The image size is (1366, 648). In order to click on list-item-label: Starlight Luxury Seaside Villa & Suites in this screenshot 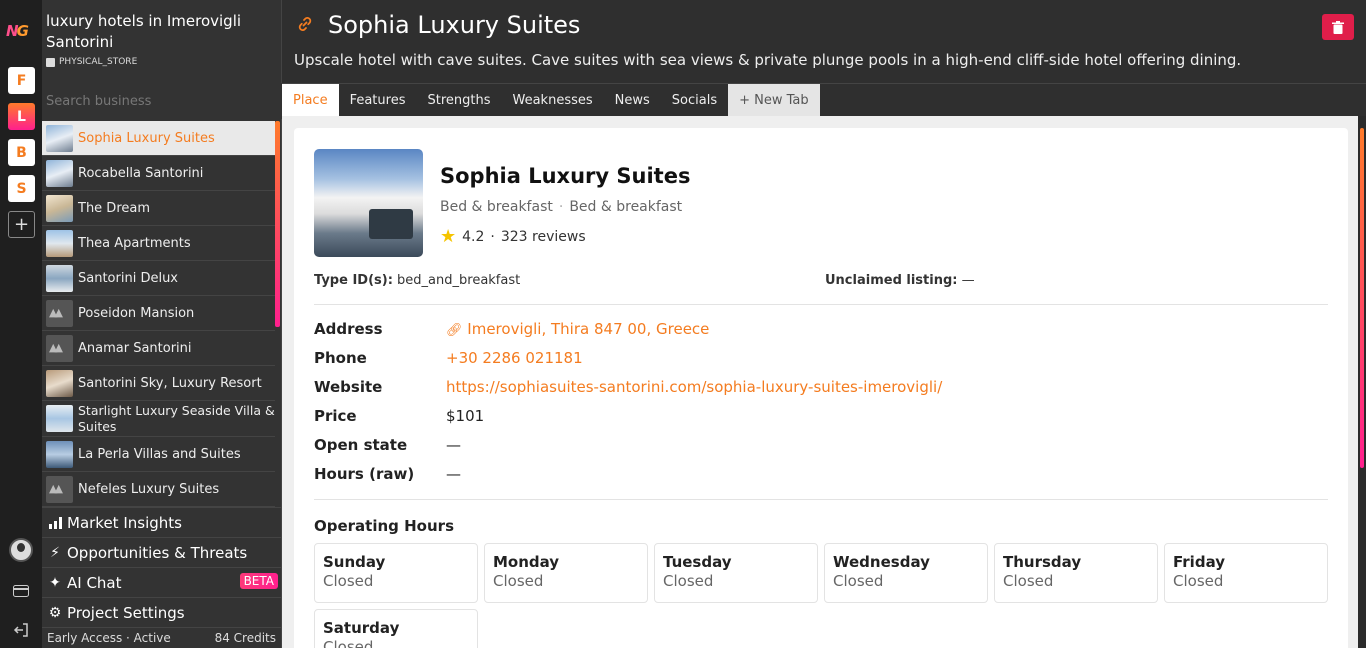, I will do `click(176, 418)`.